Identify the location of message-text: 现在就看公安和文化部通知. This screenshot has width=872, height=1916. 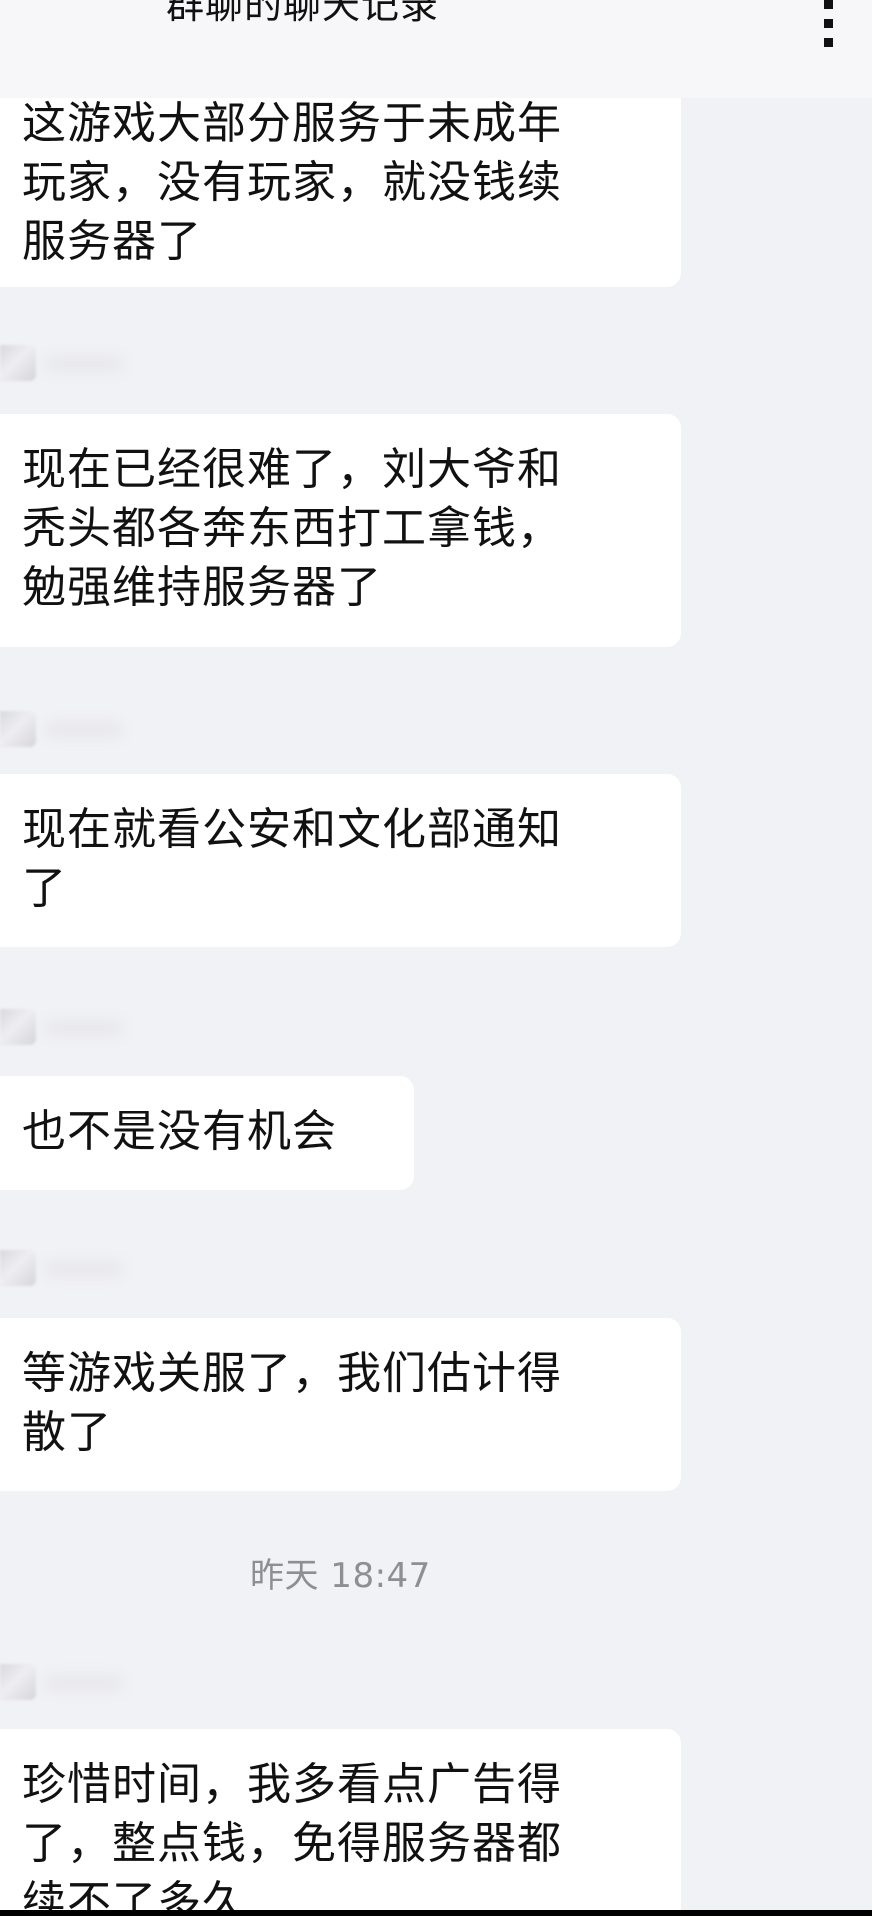
(292, 829).